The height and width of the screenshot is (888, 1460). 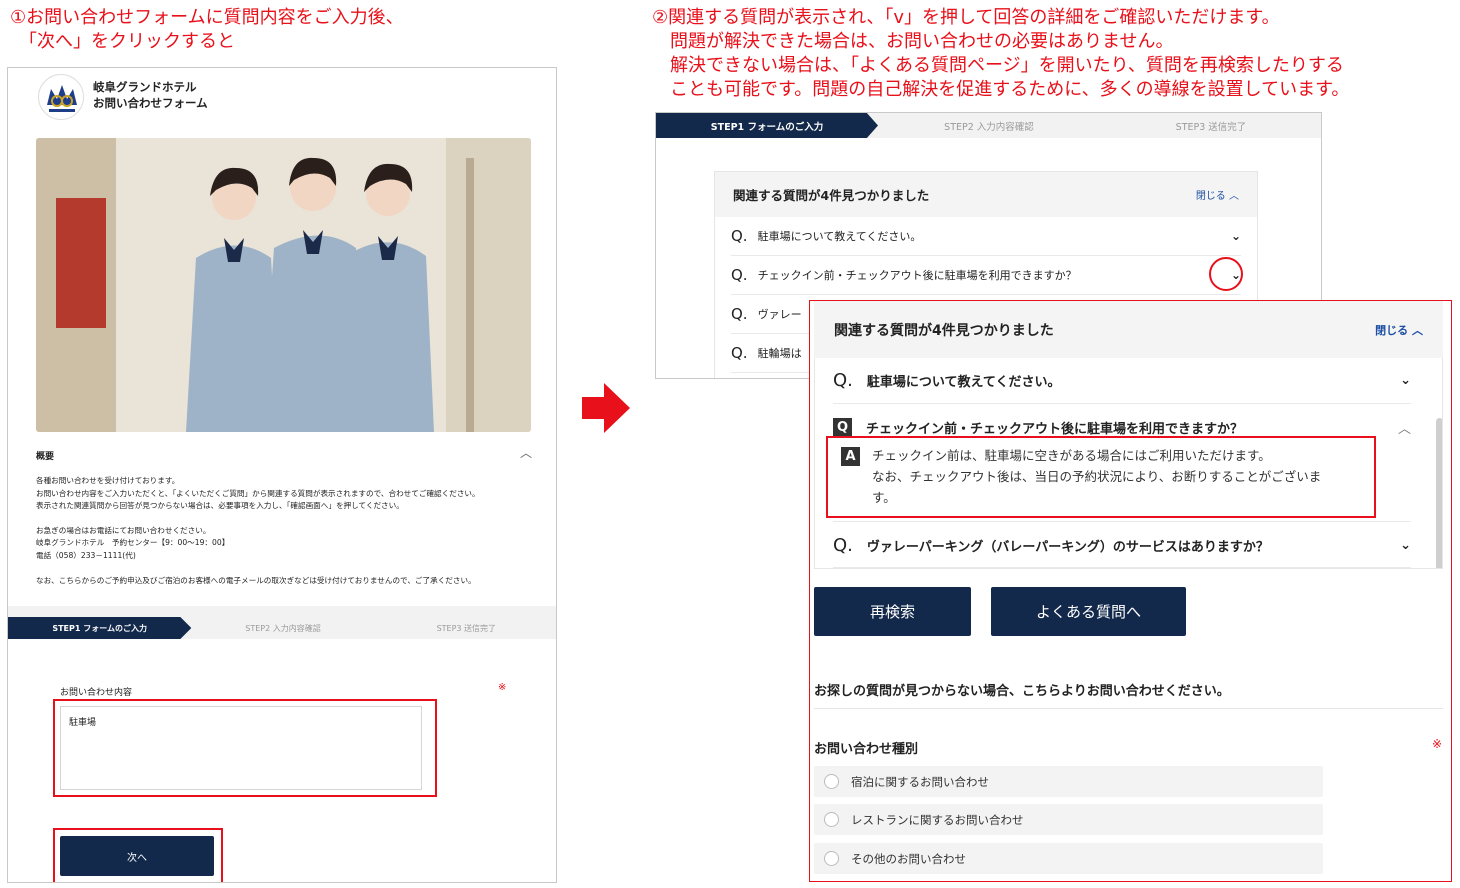 I want to click on overview-line: 電話（058）233－1111(代), so click(x=86, y=555).